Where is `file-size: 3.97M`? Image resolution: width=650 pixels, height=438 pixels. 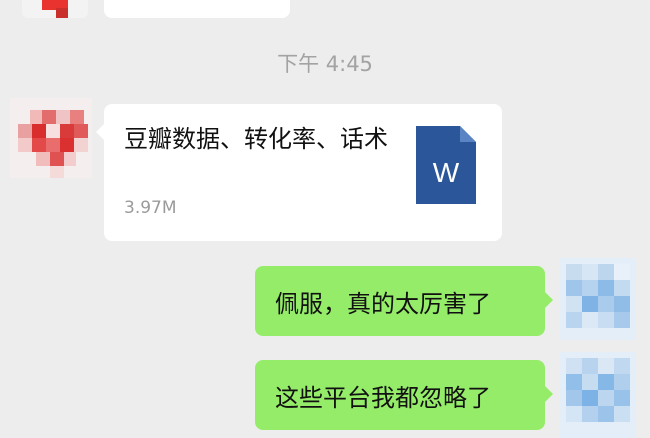 file-size: 3.97M is located at coordinates (150, 208).